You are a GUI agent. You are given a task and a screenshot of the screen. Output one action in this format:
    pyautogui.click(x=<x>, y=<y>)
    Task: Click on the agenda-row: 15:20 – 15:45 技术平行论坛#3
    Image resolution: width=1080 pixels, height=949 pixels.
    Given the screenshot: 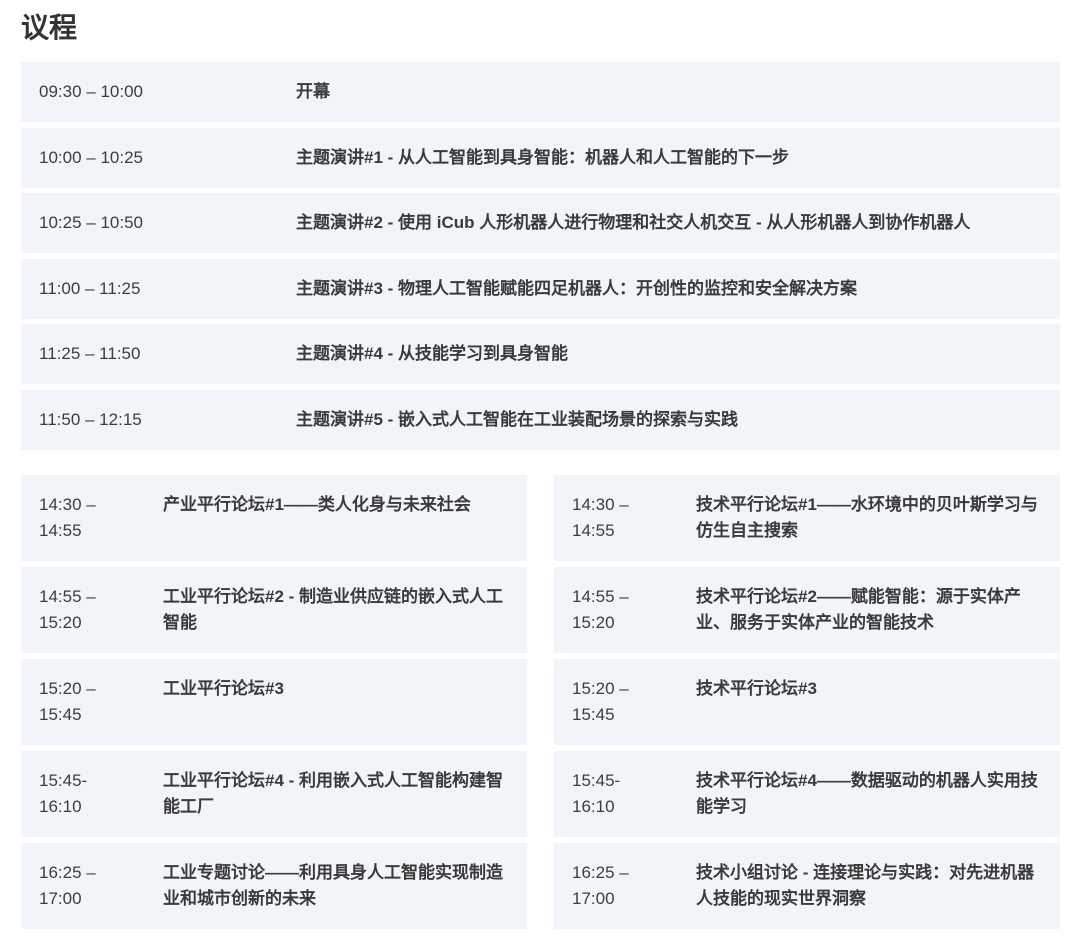 What is the action you would take?
    pyautogui.click(x=807, y=702)
    